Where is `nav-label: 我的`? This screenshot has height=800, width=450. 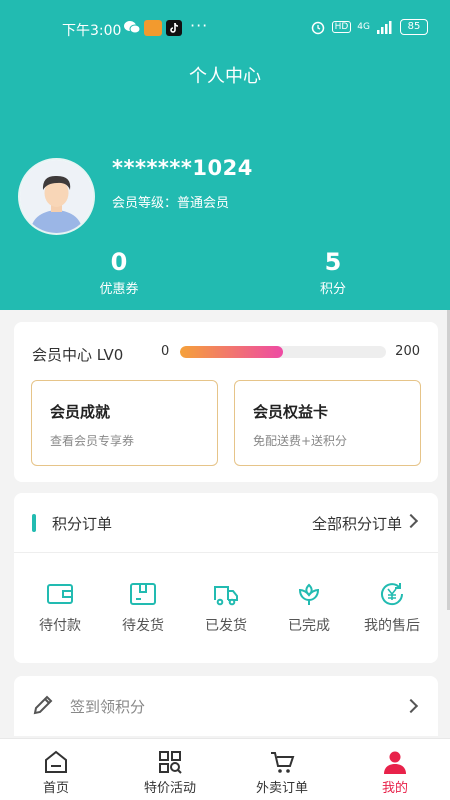 nav-label: 我的 is located at coordinates (394, 788).